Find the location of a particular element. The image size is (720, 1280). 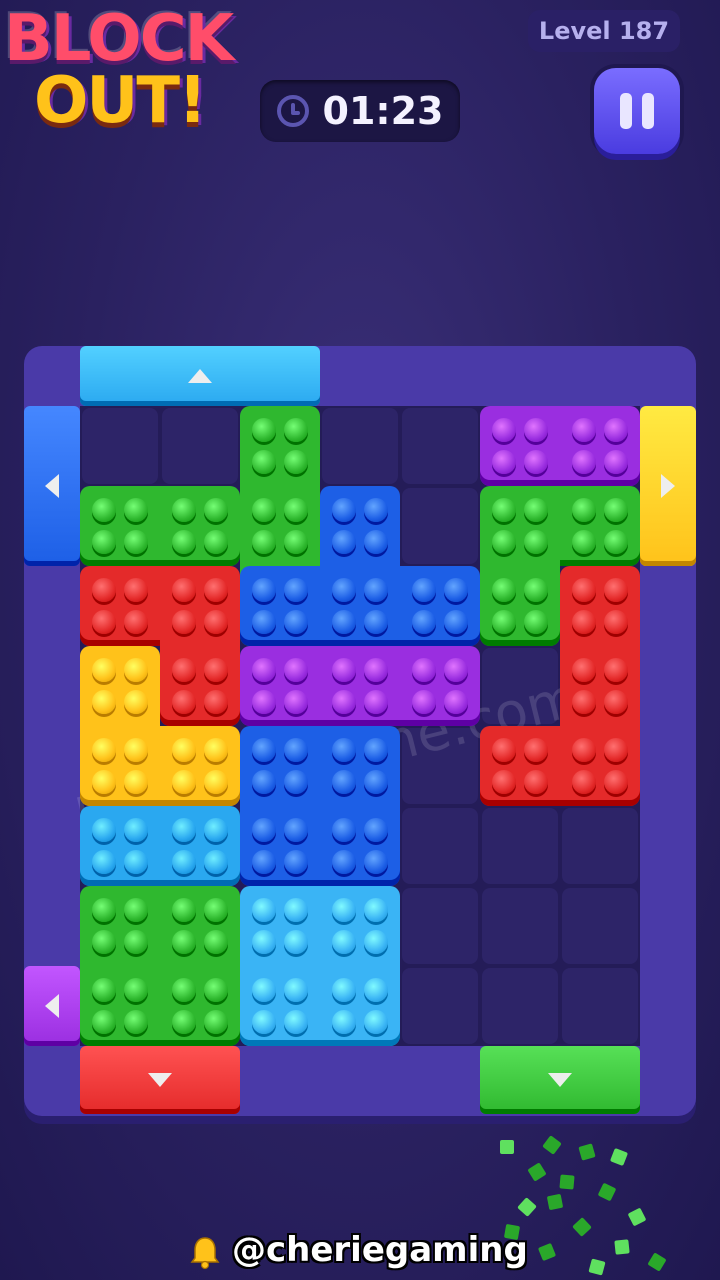

level-indicator: Level 187 is located at coordinates (604, 31).